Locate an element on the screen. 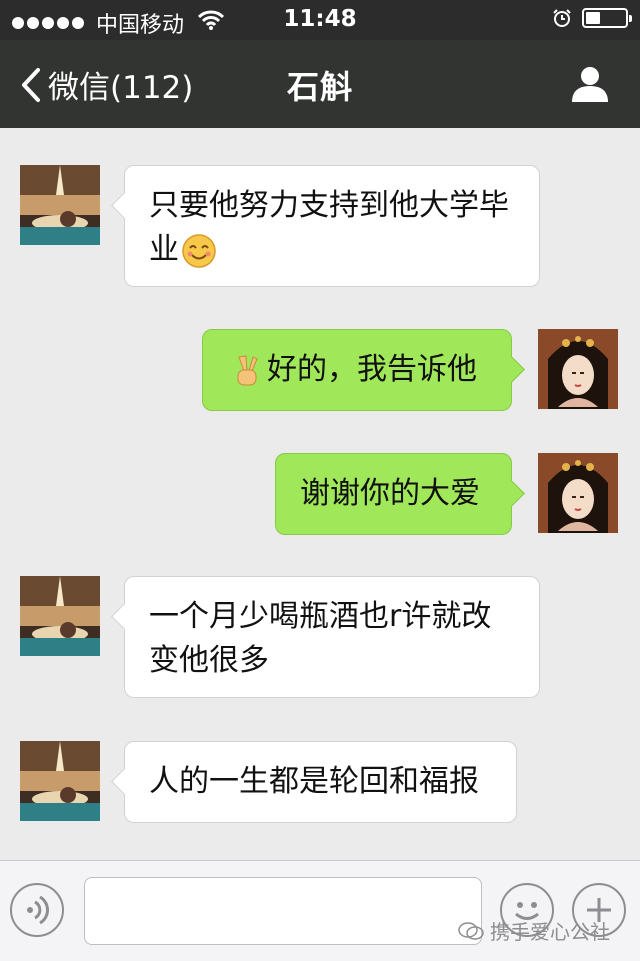 The height and width of the screenshot is (961, 640). status-time: 11:48 is located at coordinates (320, 19).